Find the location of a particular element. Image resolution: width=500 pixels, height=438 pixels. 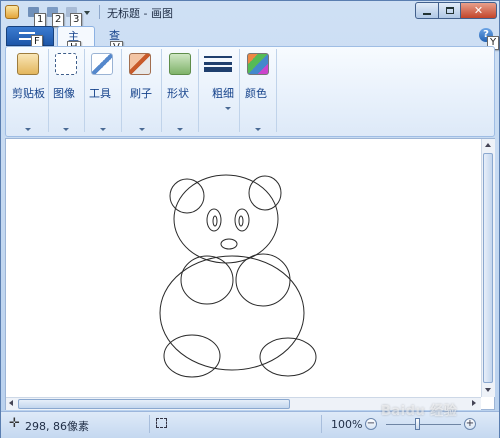

image-select-icon is located at coordinates (66, 64).